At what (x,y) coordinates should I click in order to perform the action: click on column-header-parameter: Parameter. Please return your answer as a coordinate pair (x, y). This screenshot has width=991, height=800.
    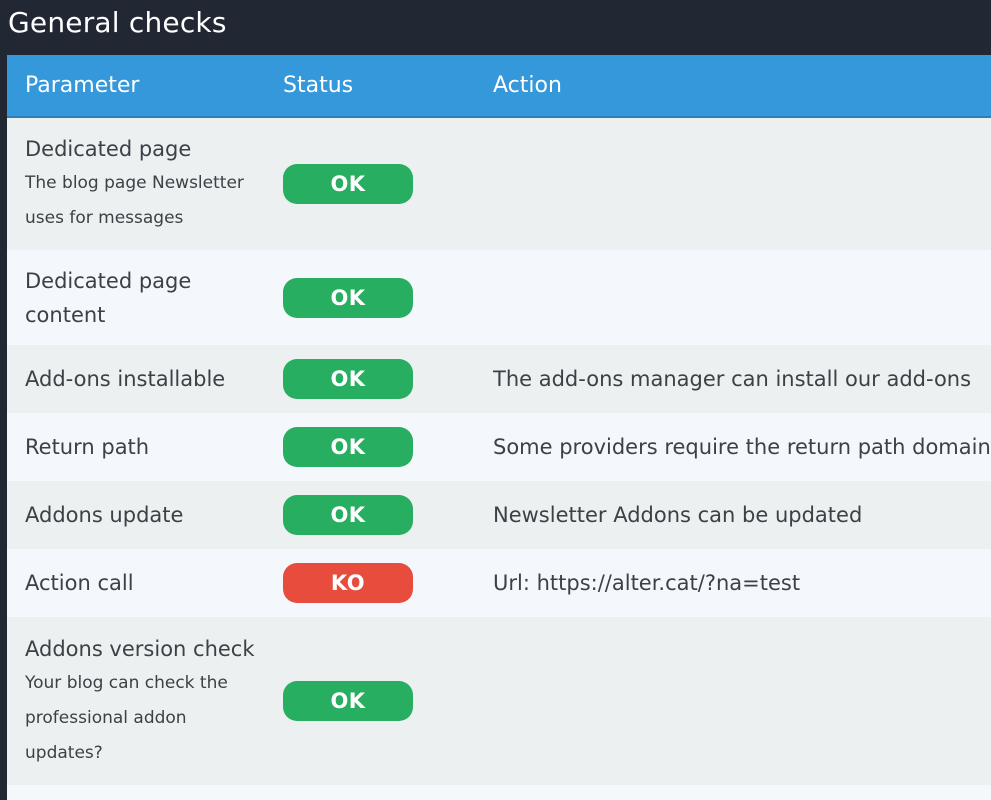
    Looking at the image, I should click on (136, 86).